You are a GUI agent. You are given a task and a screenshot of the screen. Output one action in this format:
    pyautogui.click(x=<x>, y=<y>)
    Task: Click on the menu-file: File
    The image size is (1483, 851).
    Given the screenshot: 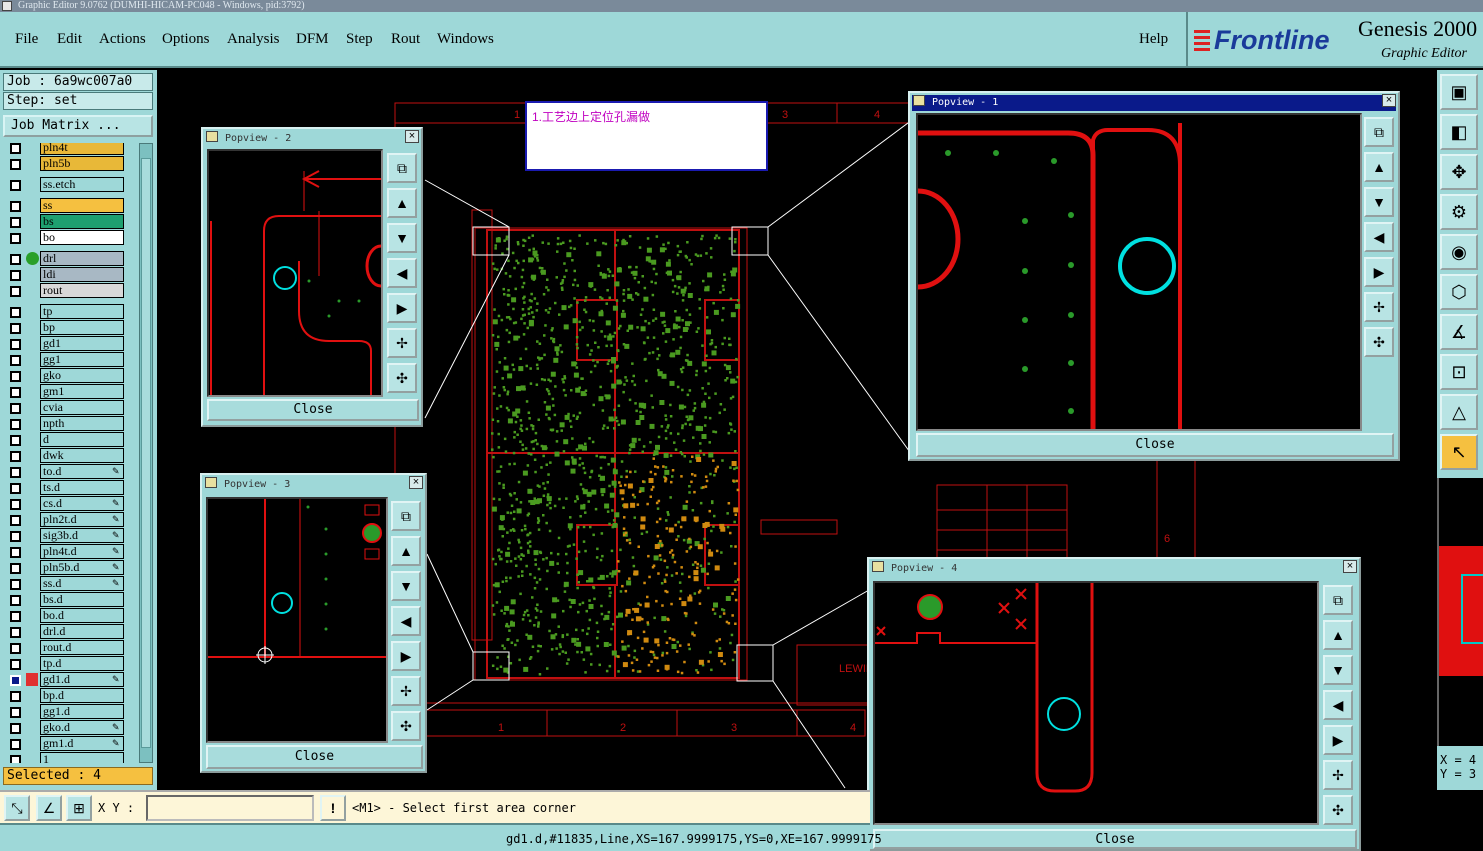 What is the action you would take?
    pyautogui.click(x=26, y=39)
    